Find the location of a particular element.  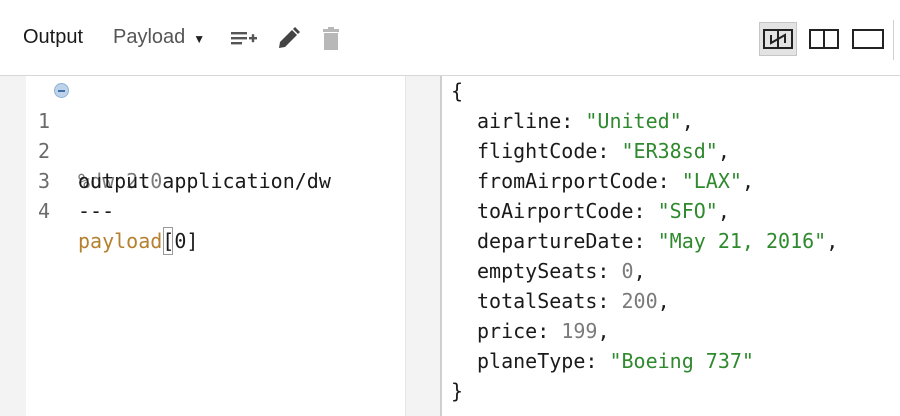

output-field: planeType: "Boeing 737" is located at coordinates (615, 361).